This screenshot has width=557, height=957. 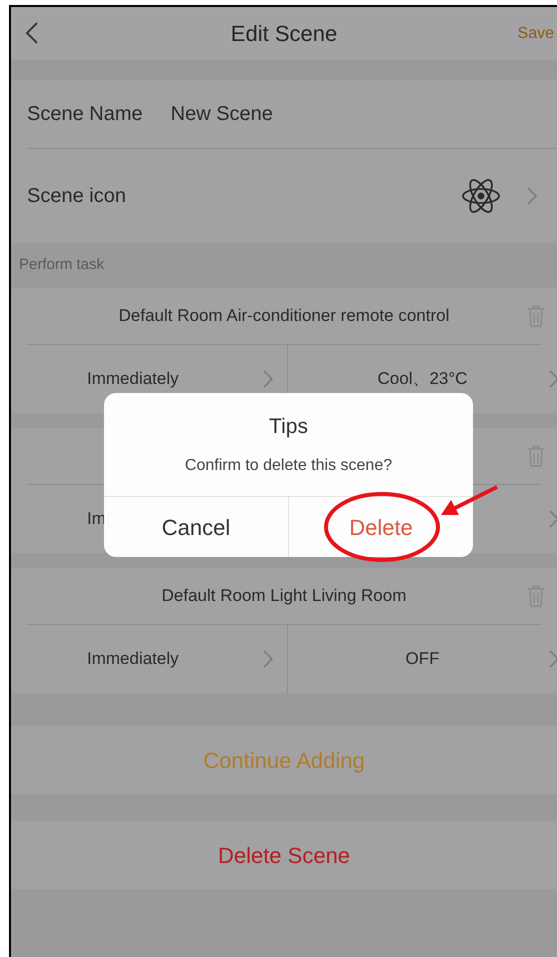 What do you see at coordinates (288, 427) in the screenshot?
I see `dialog-title: Tips` at bounding box center [288, 427].